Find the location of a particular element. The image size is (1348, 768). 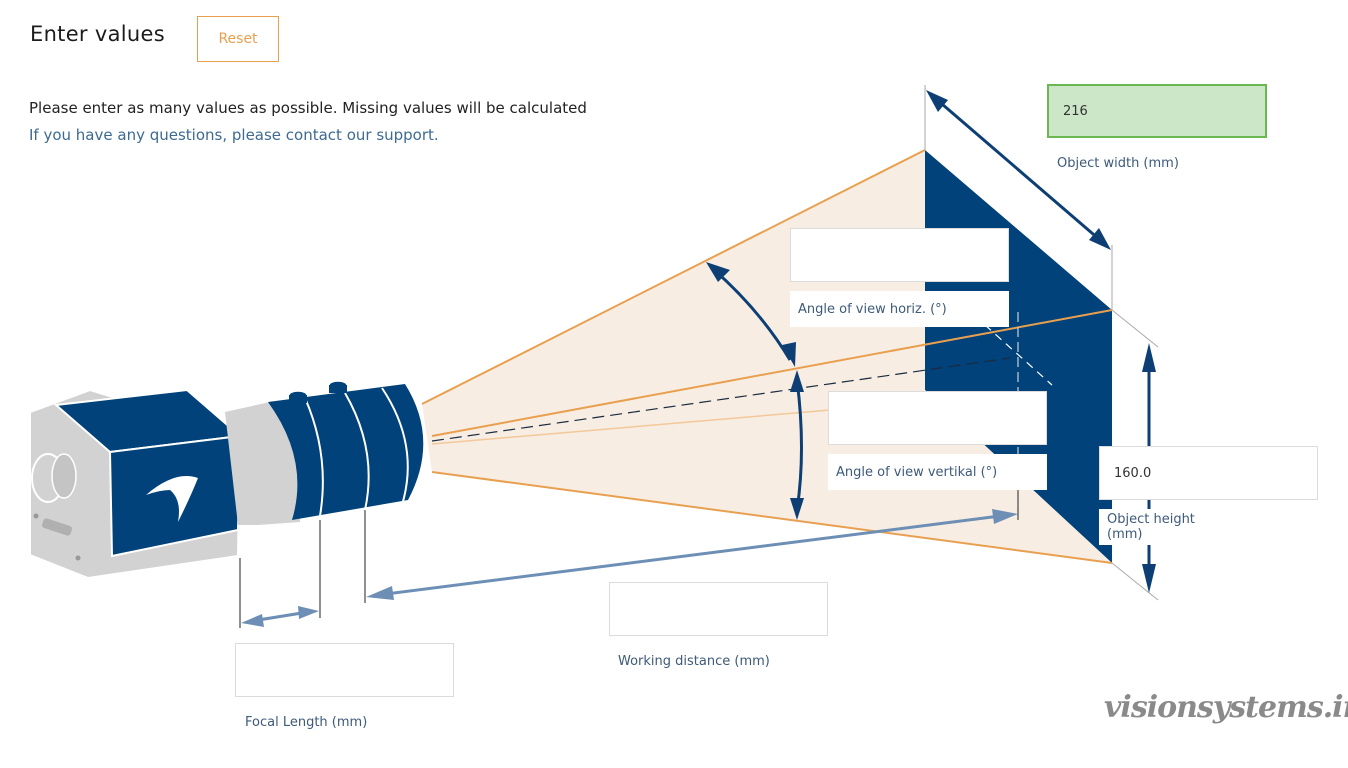

object-height-label: Object height (mm) is located at coordinates (1159, 527).